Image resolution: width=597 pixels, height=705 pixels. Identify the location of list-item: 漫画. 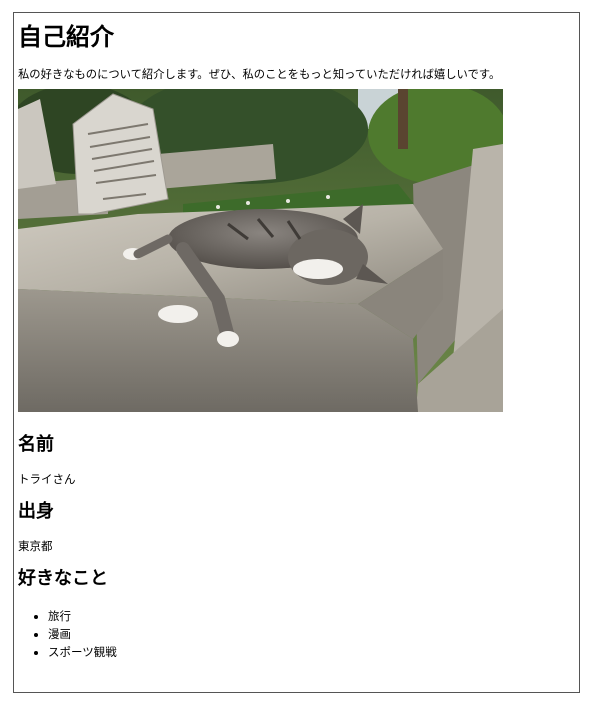
(313, 634).